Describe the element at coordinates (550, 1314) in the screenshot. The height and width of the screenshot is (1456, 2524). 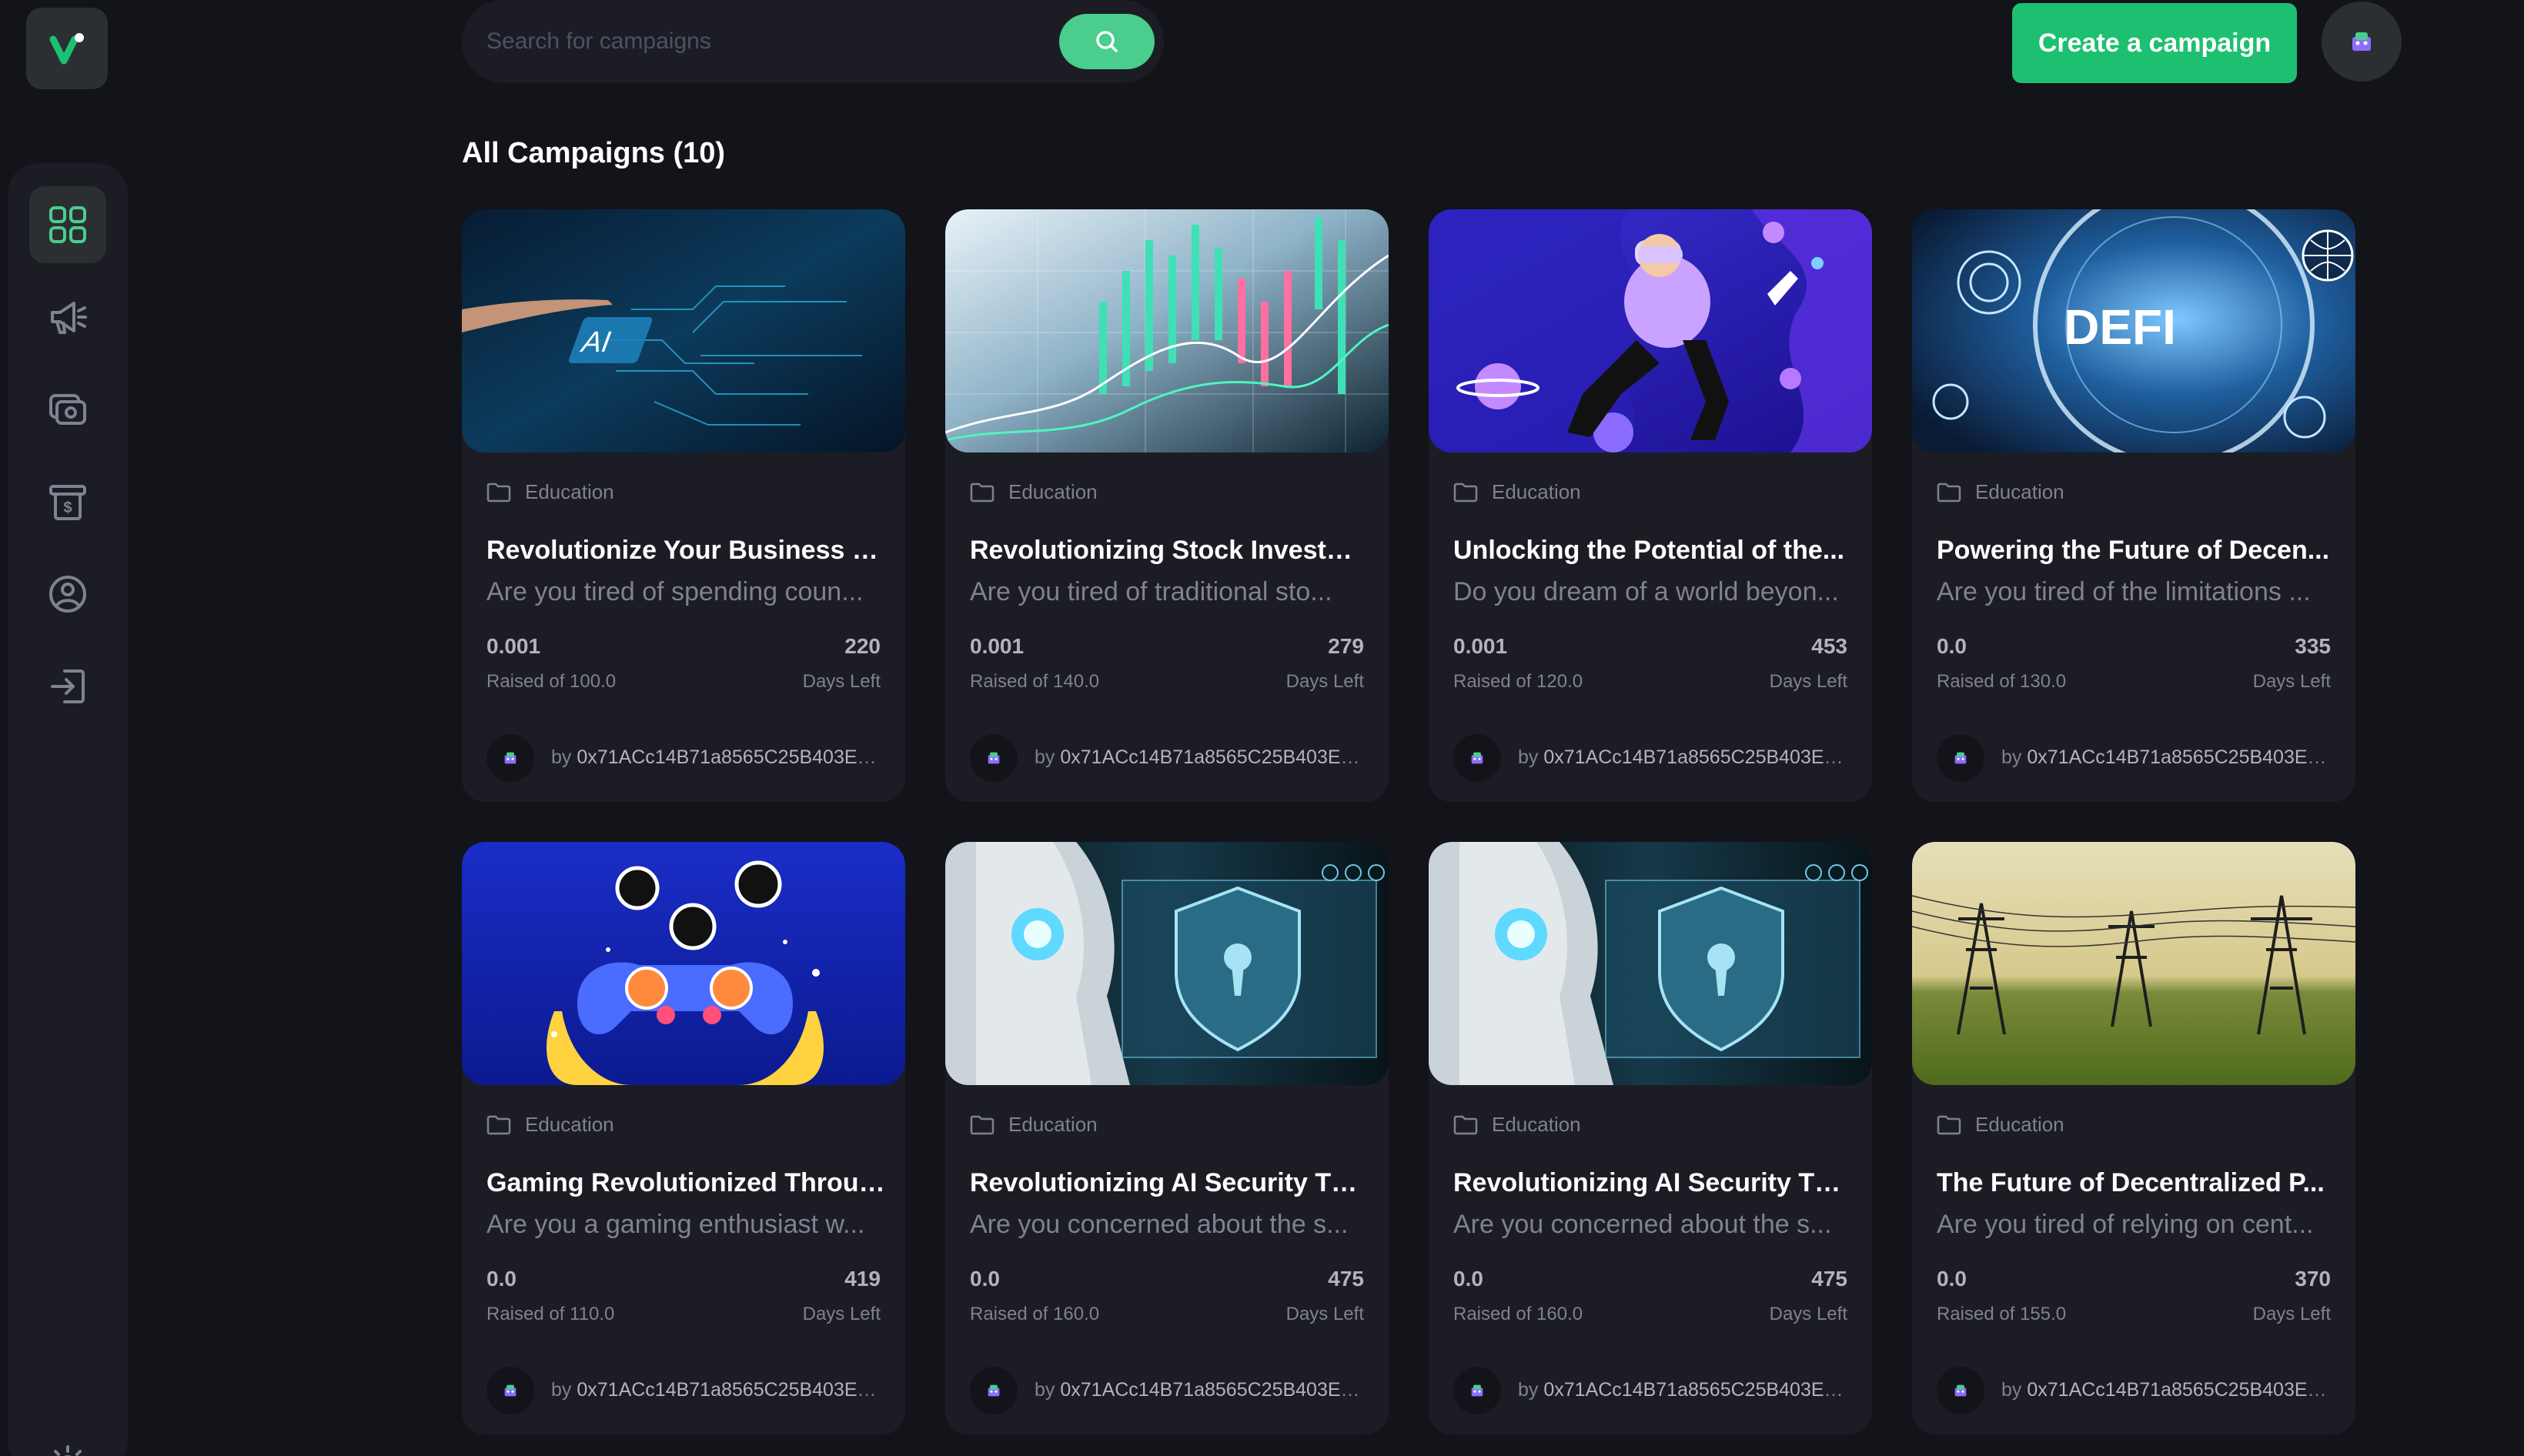
I see `raised-of-target: Raised of 110.0` at that location.